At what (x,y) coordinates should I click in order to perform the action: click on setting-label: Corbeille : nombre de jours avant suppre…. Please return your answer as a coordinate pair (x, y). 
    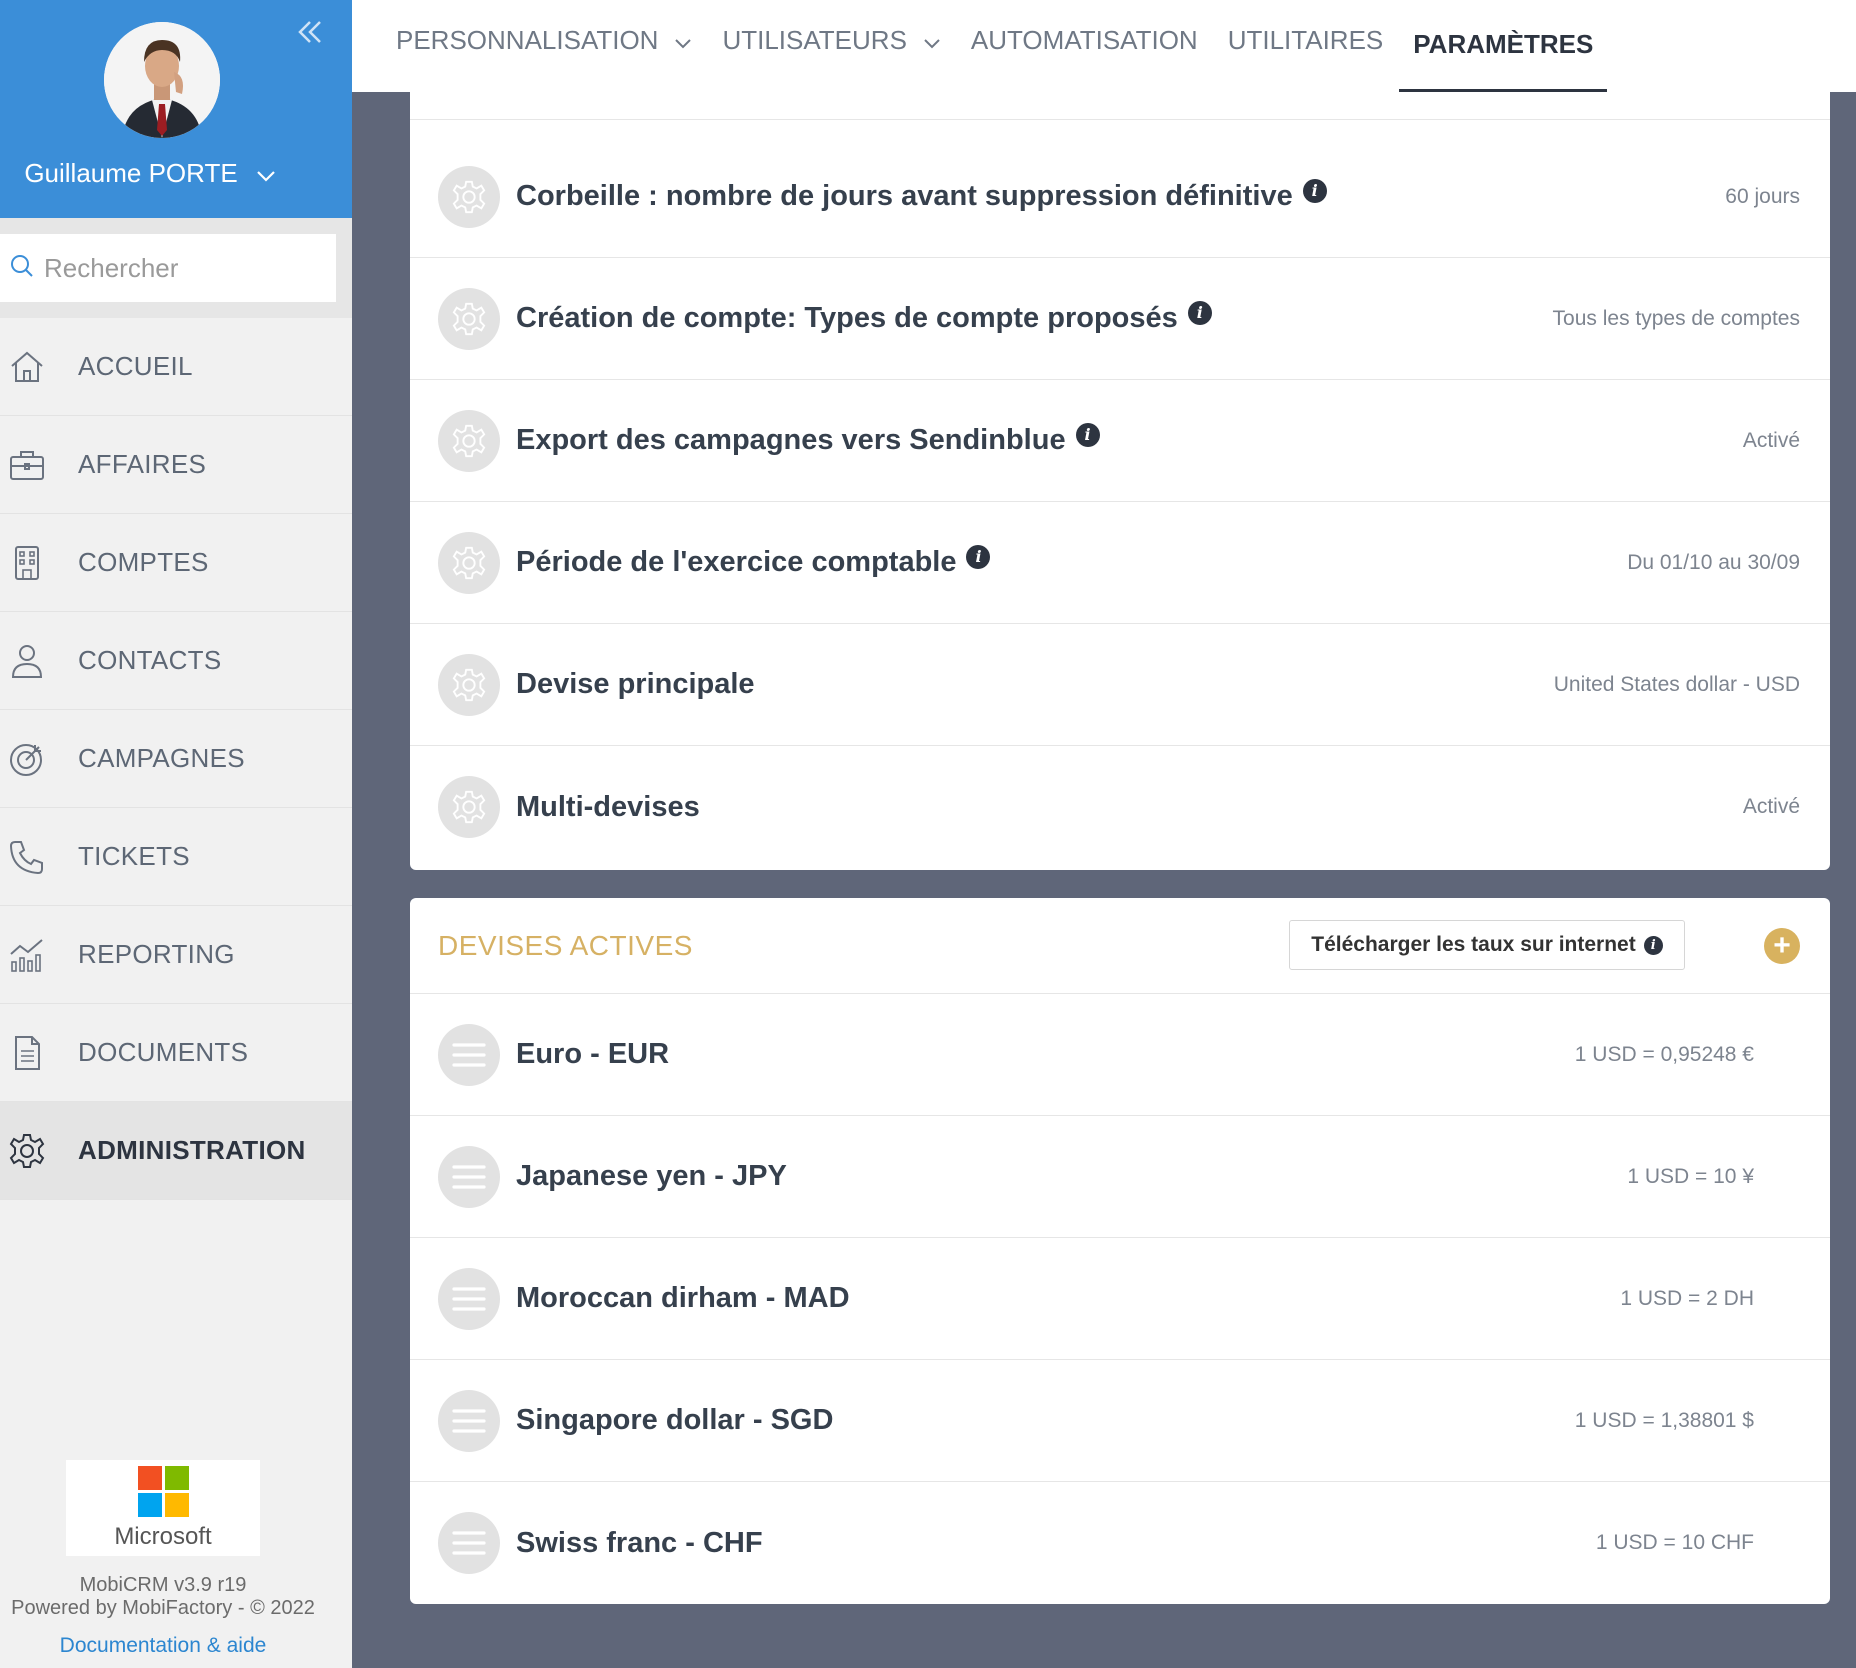
    Looking at the image, I should click on (904, 196).